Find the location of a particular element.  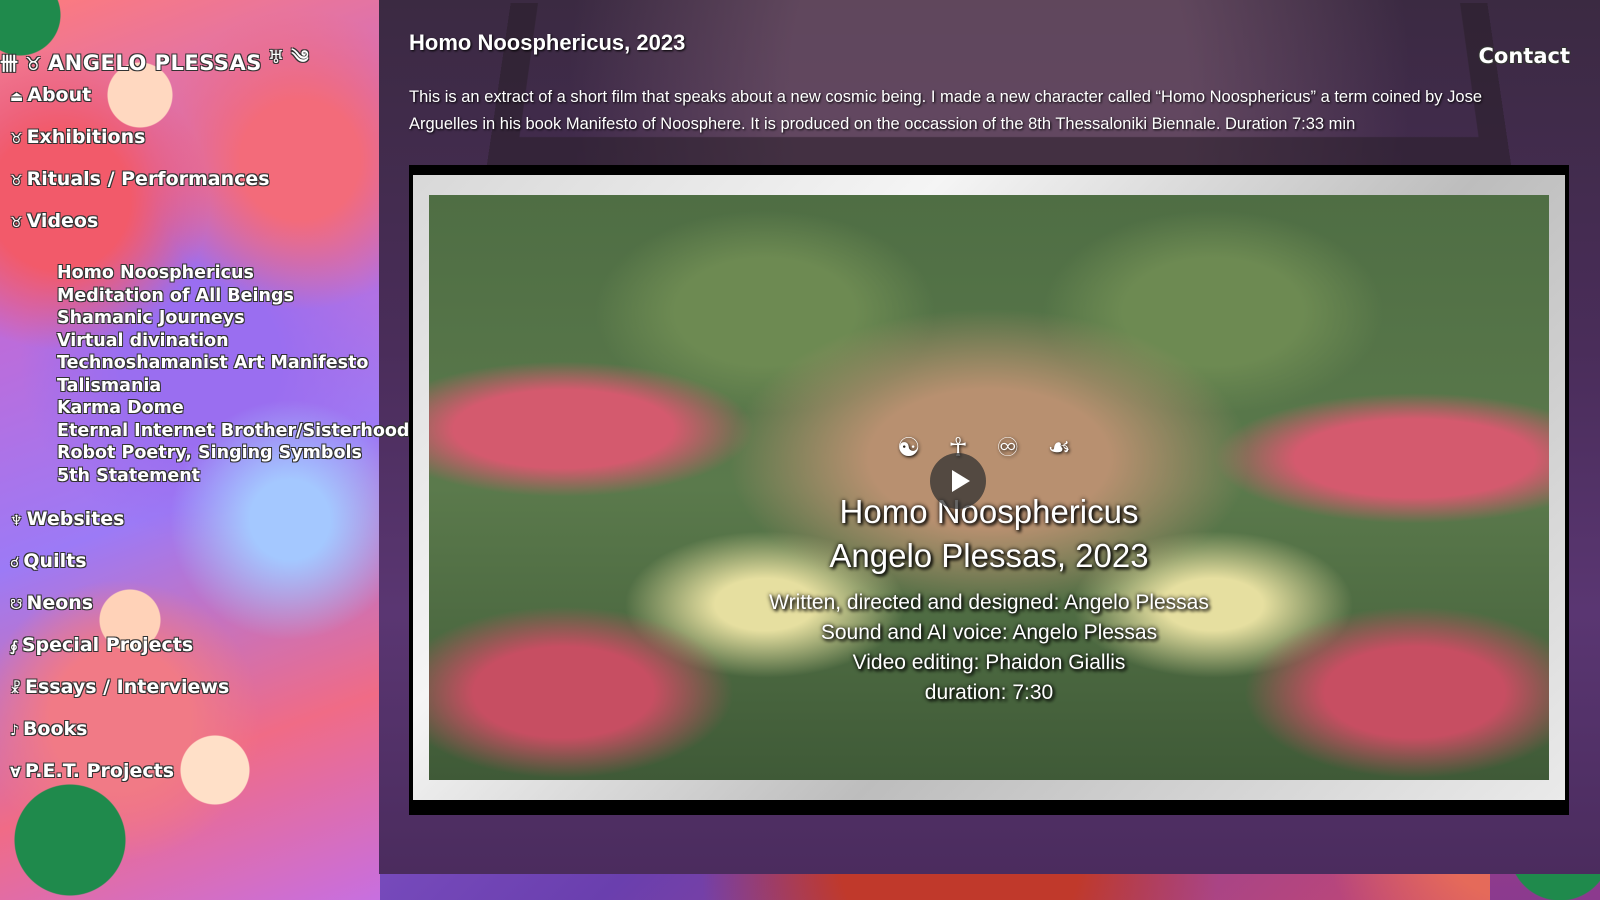

nav-item-special-projects: ∮ Special Projects is located at coordinates (101, 645).